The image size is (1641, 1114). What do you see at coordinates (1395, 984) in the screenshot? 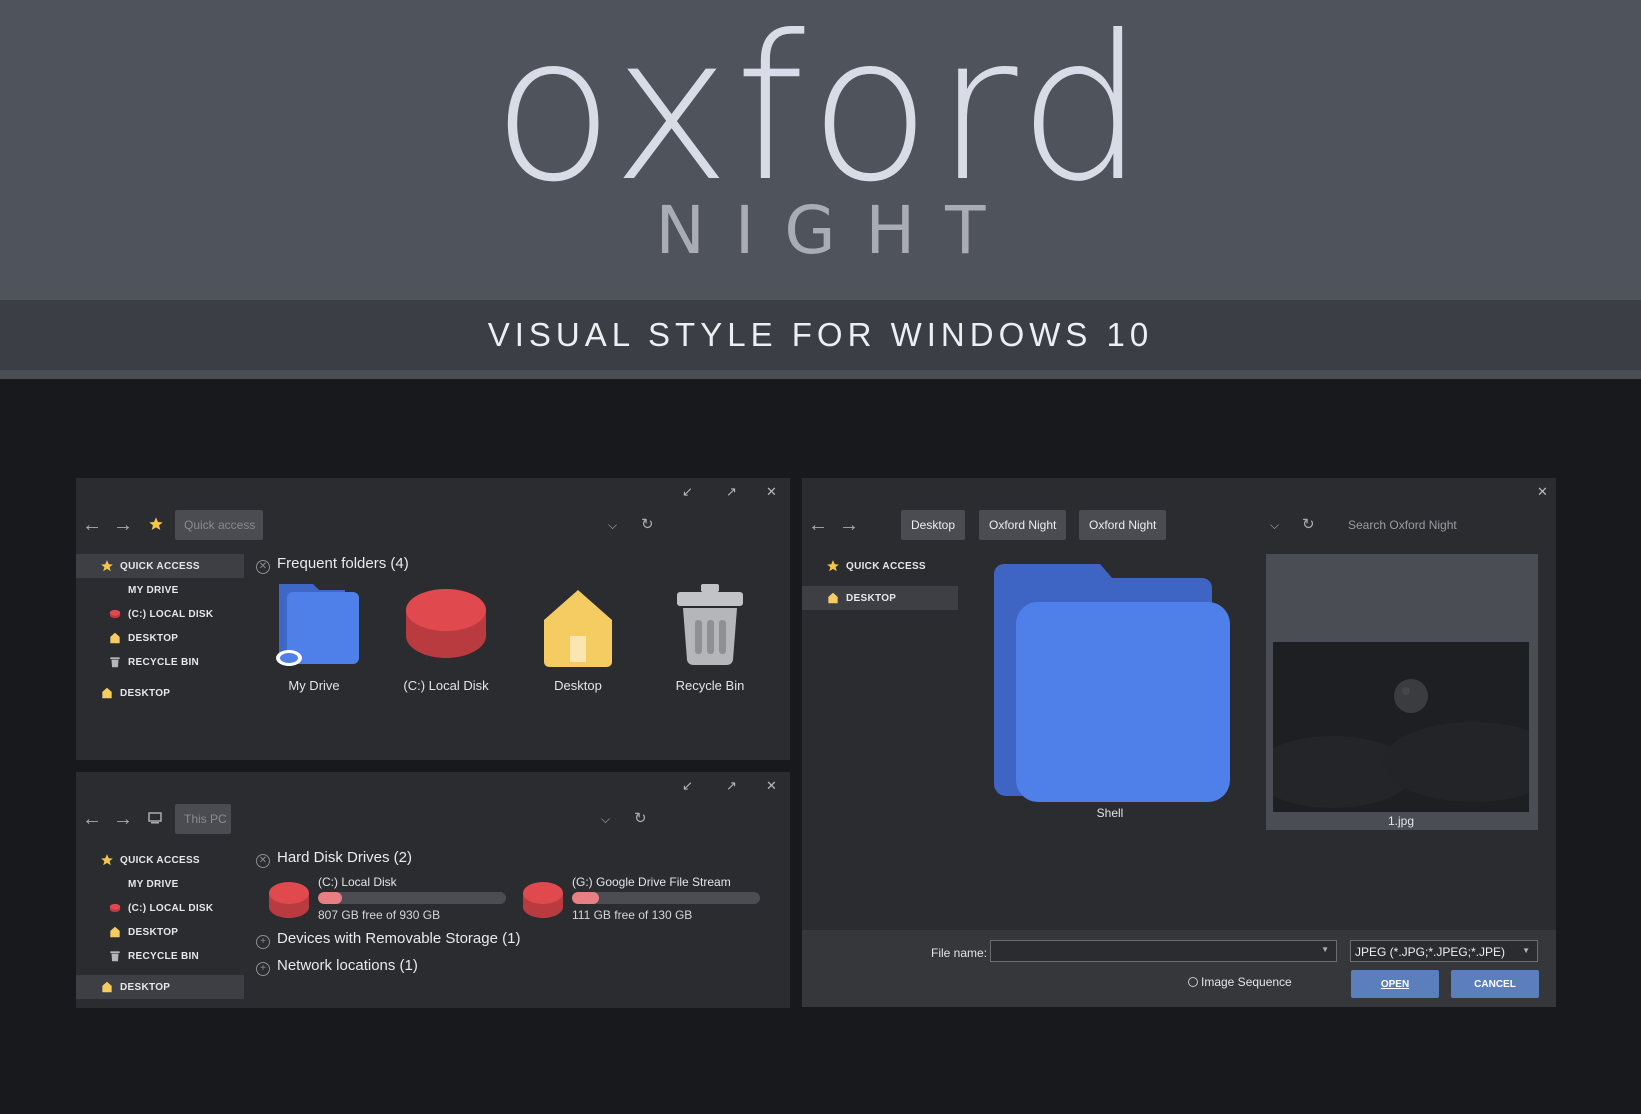
I see `open-button: OPEN` at bounding box center [1395, 984].